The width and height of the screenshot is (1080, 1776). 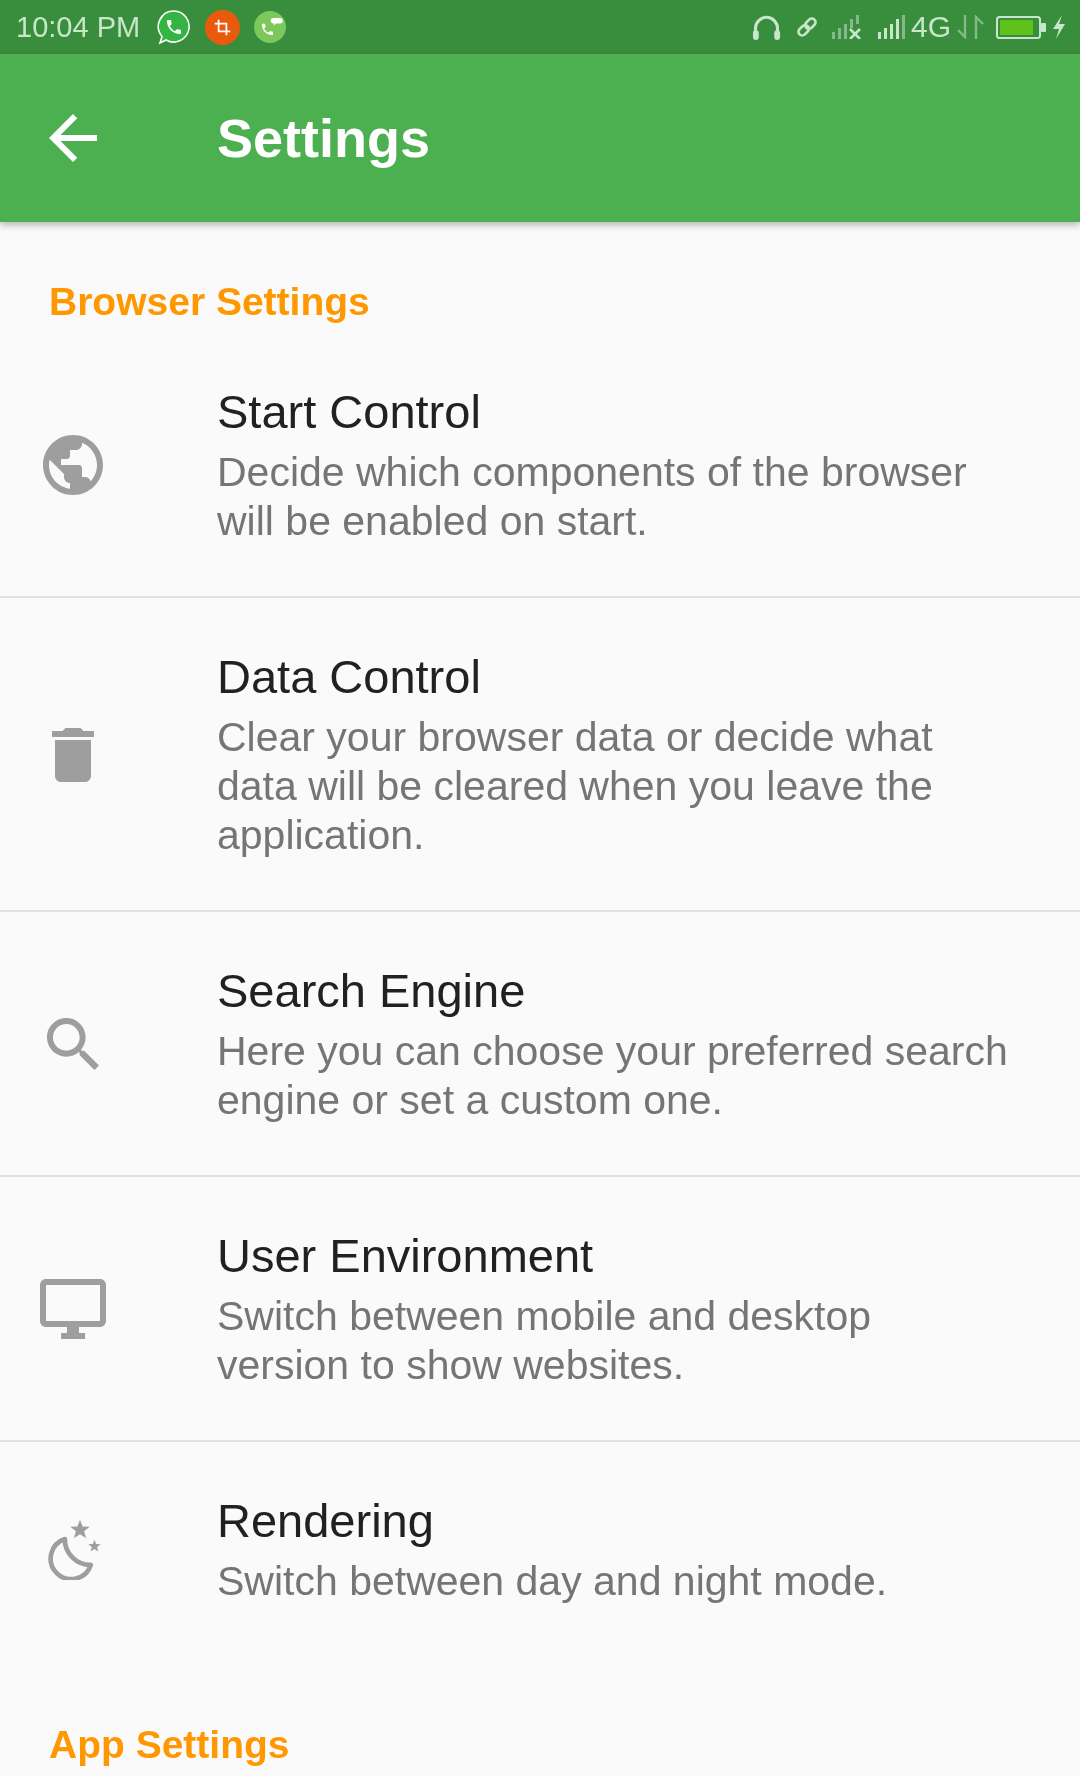 What do you see at coordinates (223, 27) in the screenshot?
I see `crop-icon` at bounding box center [223, 27].